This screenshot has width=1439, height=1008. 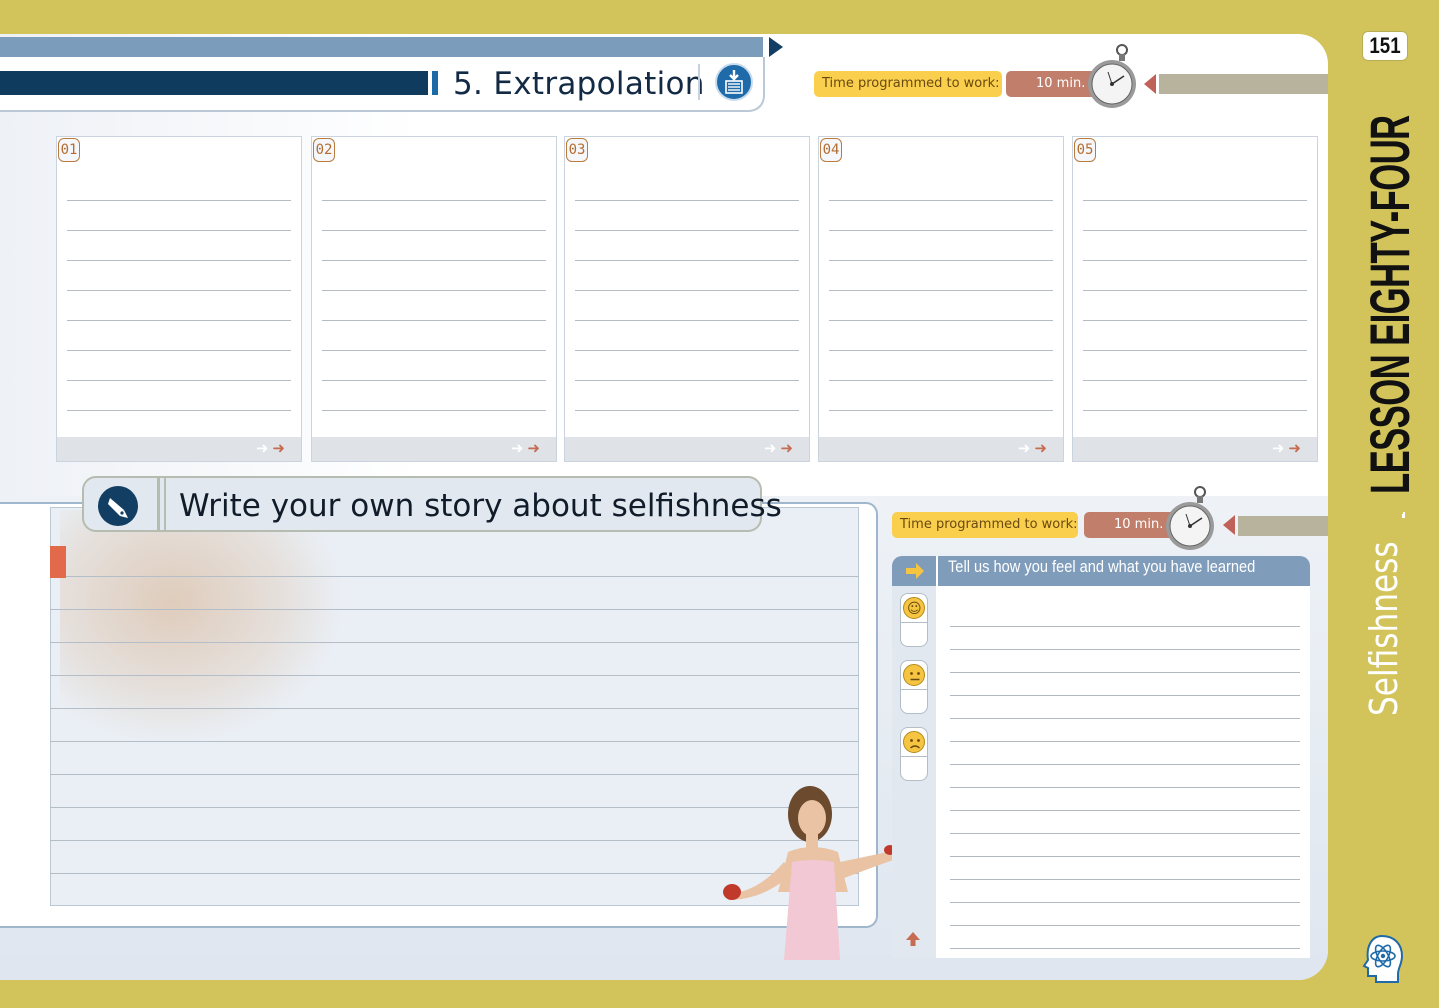 I want to click on page-number: 151, so click(x=1385, y=45).